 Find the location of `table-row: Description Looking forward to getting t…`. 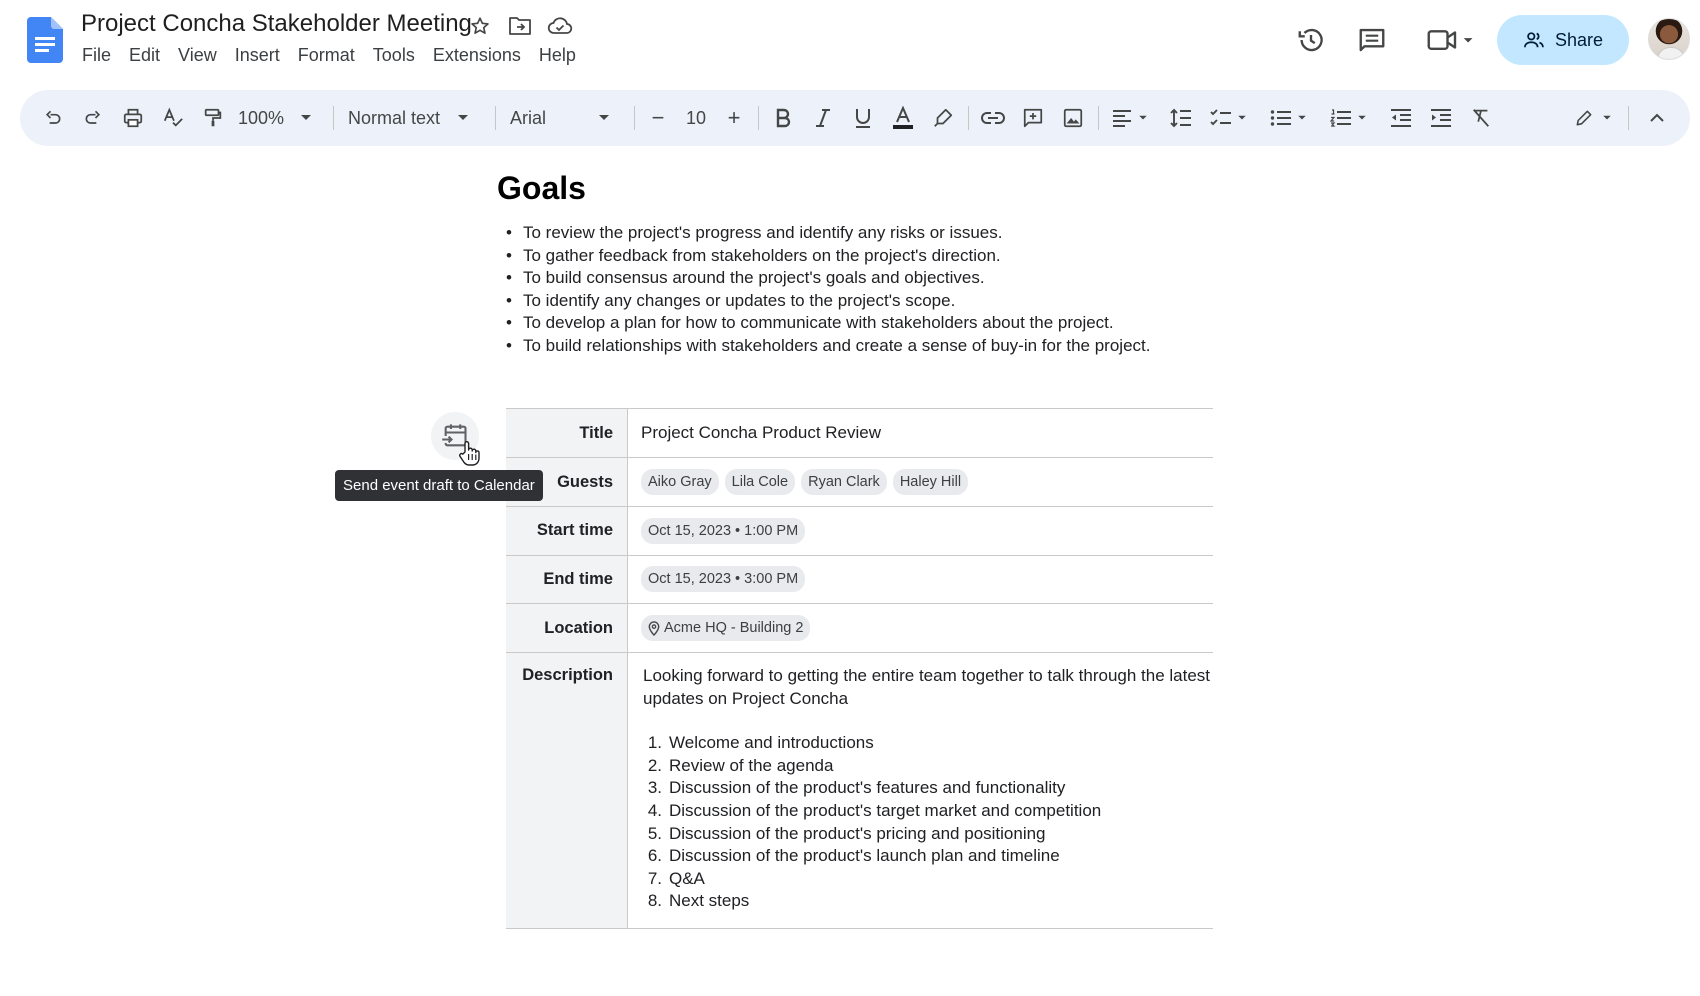

table-row: Description Looking forward to getting t… is located at coordinates (859, 790).